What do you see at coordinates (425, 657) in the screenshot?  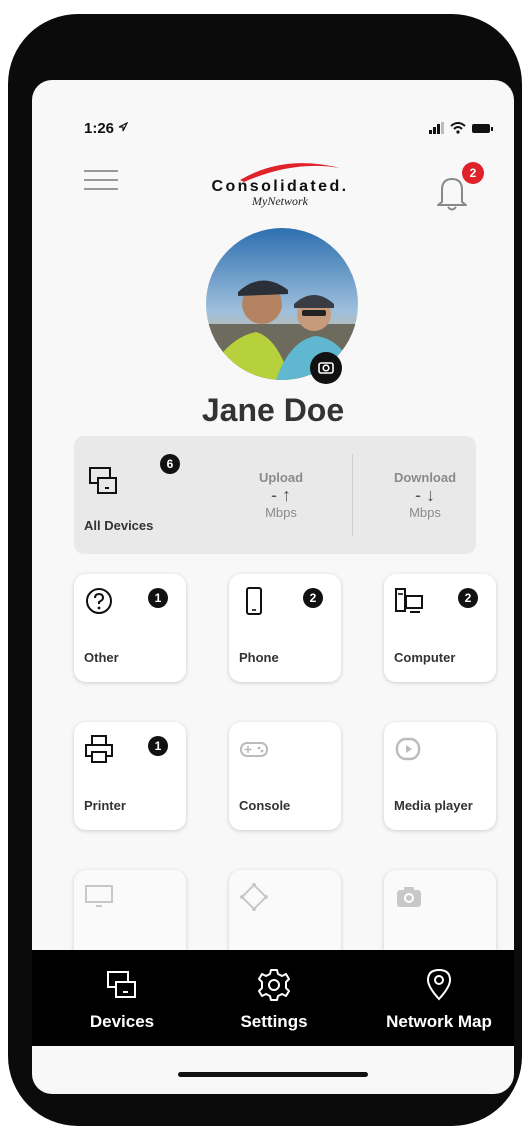 I see `category-label: Computer` at bounding box center [425, 657].